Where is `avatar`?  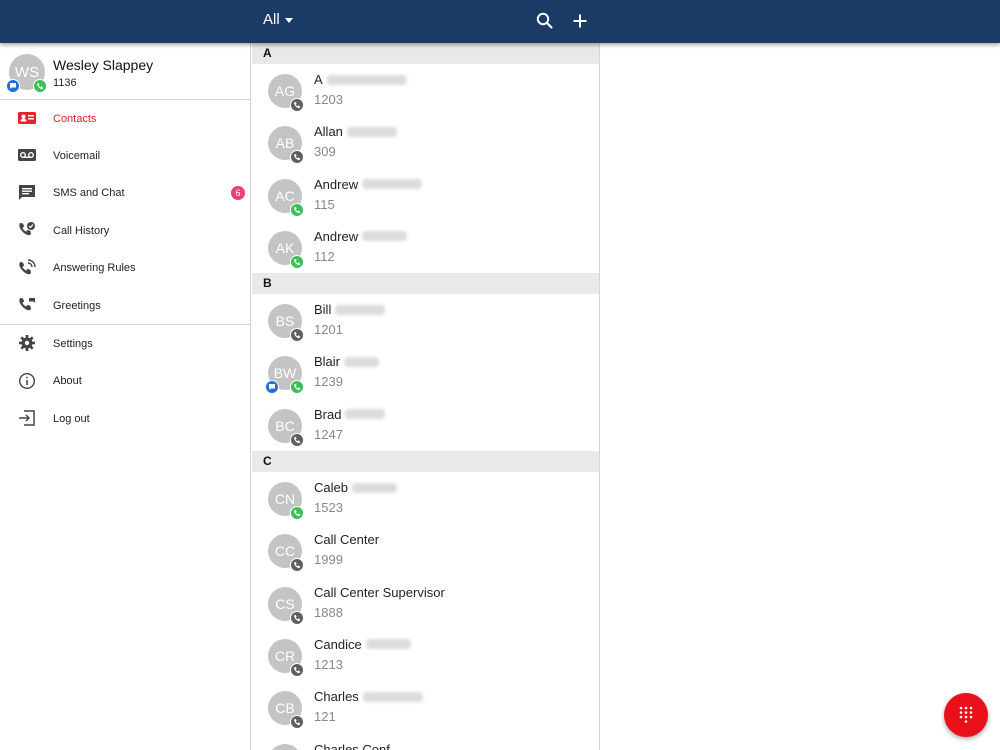 avatar is located at coordinates (285, 746).